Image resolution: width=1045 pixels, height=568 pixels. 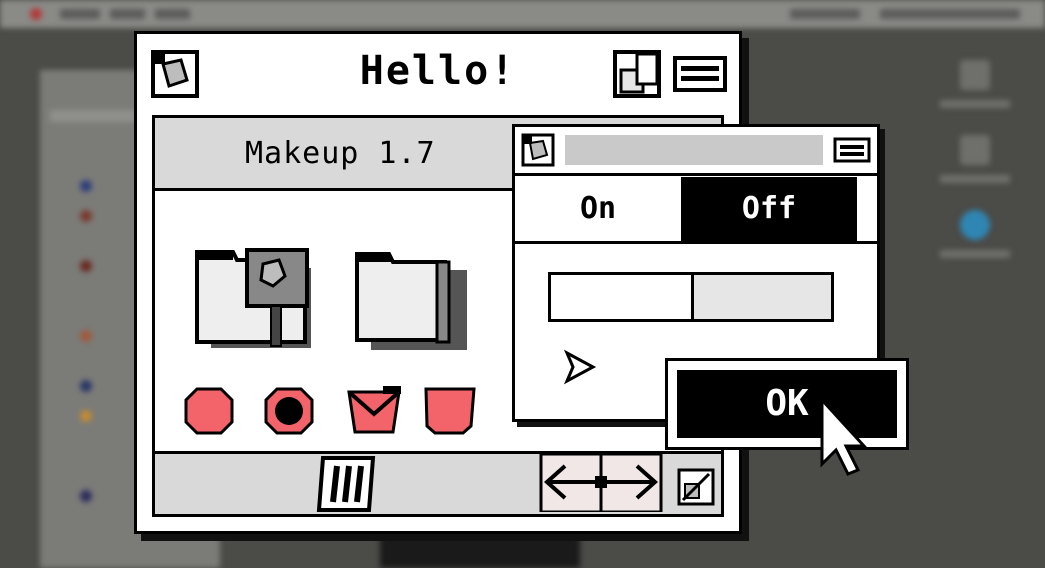 I want to click on octagon-red-icon, so click(x=209, y=411).